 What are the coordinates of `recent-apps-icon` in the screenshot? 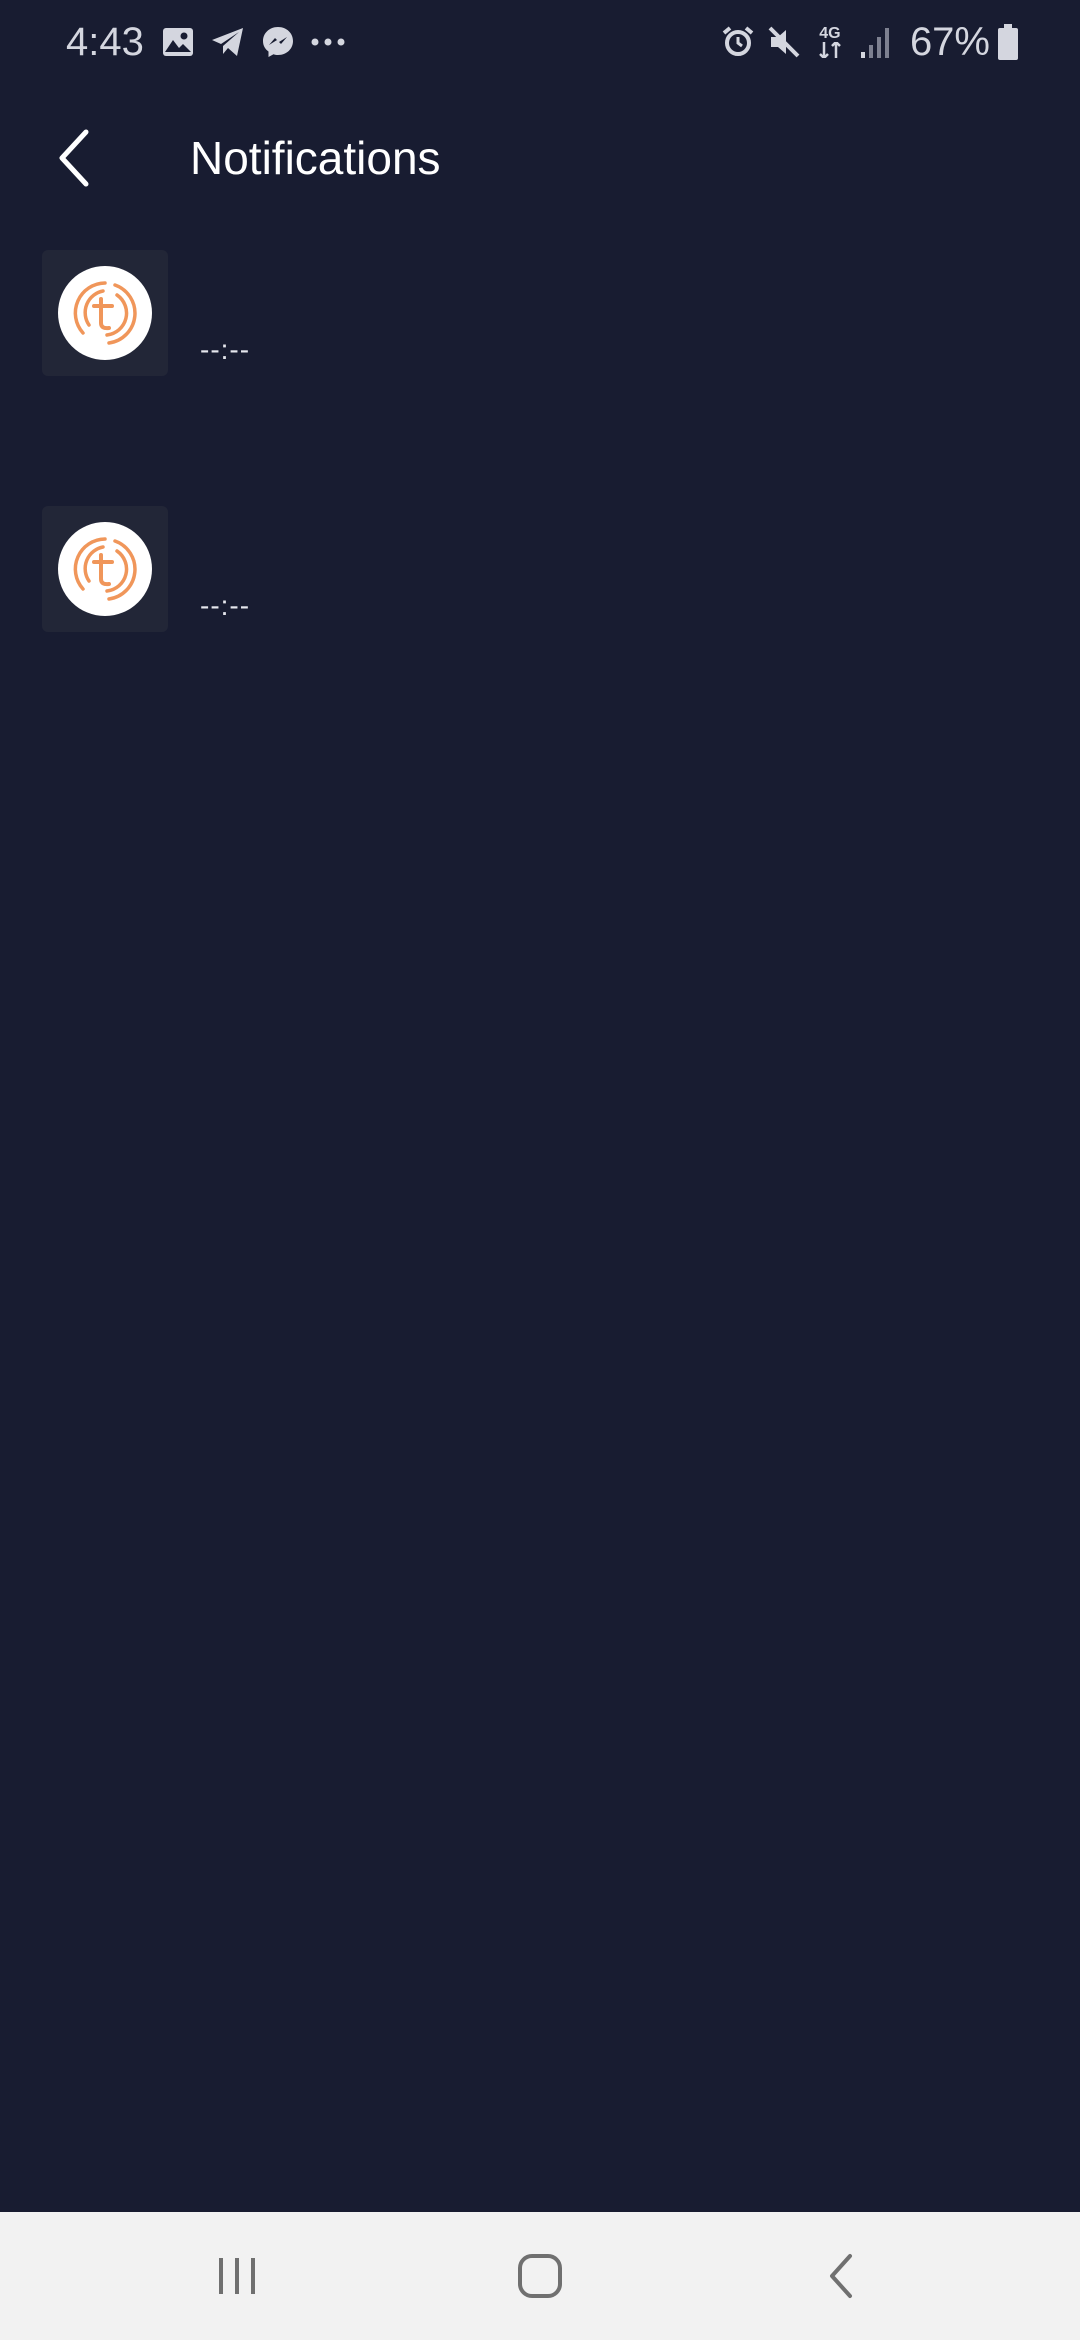 It's located at (237, 2276).